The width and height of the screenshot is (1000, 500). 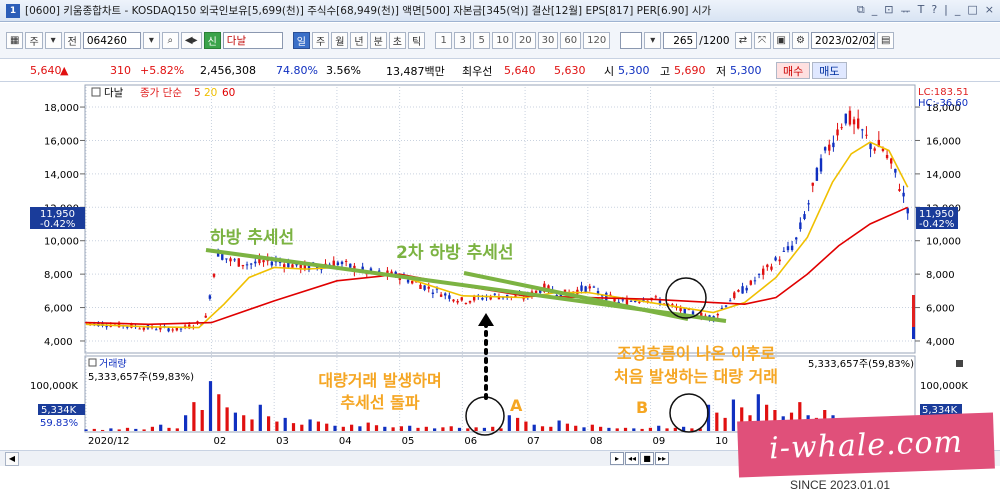 I want to click on navigation-buttons: ▸ ◂◂ ■ ▸▸, so click(x=639, y=458).